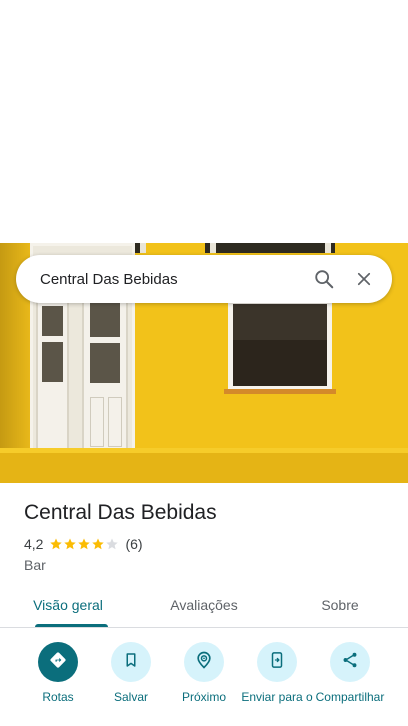 The width and height of the screenshot is (408, 726). I want to click on star-rating, so click(84, 544).